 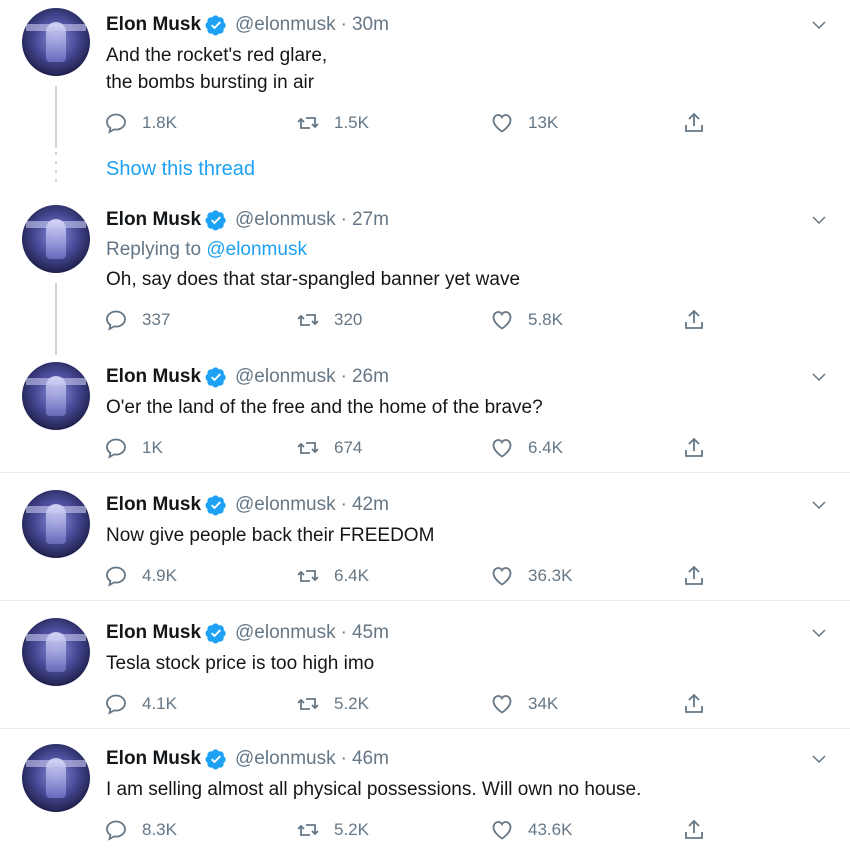 What do you see at coordinates (414, 123) in the screenshot?
I see `tweet-actions: 1.8K 1.5K 13K` at bounding box center [414, 123].